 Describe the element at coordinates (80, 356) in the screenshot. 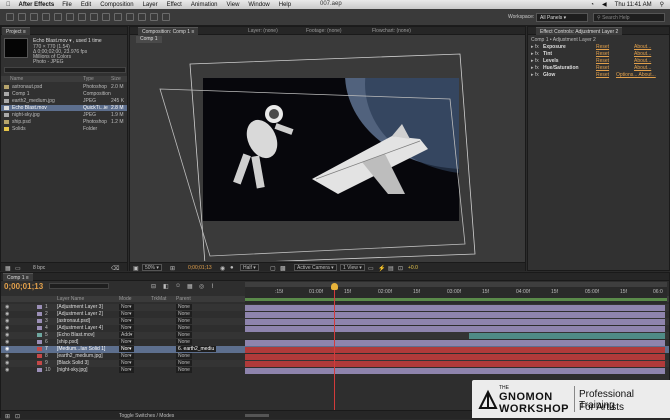

I see `layer-name: [earth2_medium.jpg]` at that location.